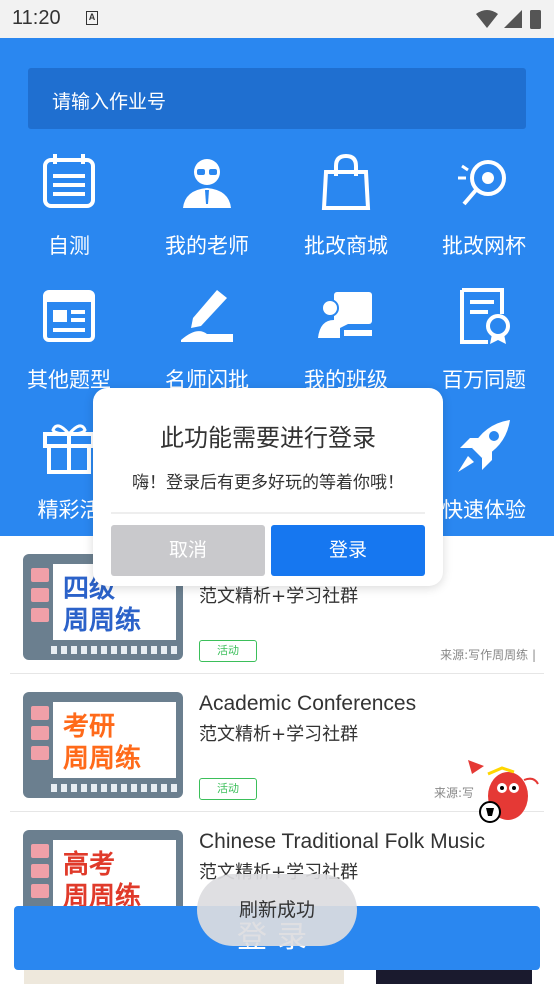  I want to click on status-icons, so click(508, 19).